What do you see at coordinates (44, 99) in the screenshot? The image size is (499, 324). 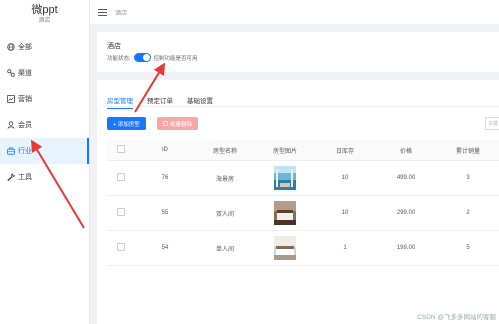 I see `sidebar-item-marketing: 营销` at bounding box center [44, 99].